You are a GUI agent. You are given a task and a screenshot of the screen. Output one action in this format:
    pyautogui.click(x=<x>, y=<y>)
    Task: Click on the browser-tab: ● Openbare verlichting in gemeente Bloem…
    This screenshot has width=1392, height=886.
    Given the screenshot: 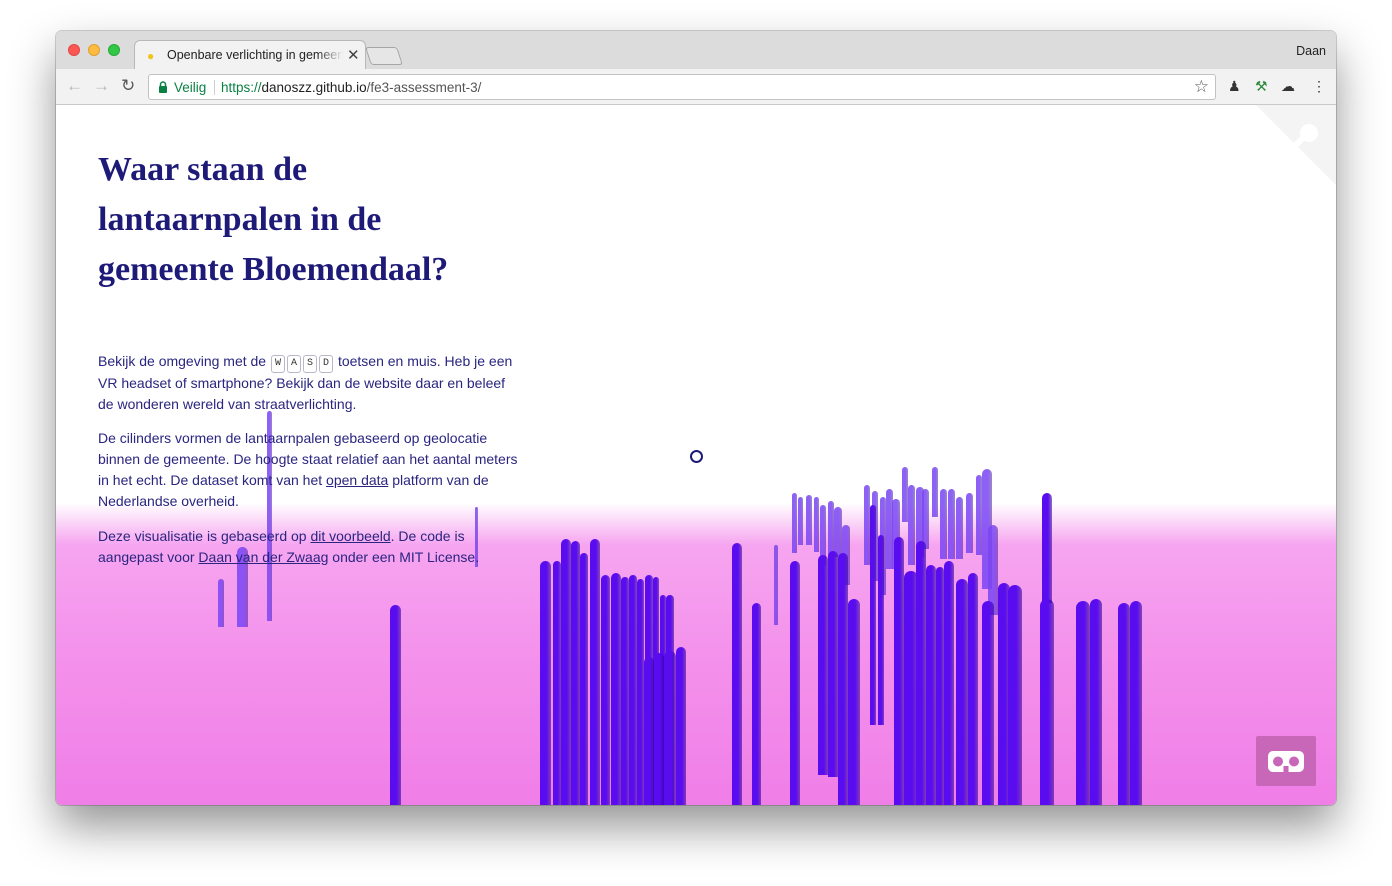 What is the action you would take?
    pyautogui.click(x=250, y=55)
    